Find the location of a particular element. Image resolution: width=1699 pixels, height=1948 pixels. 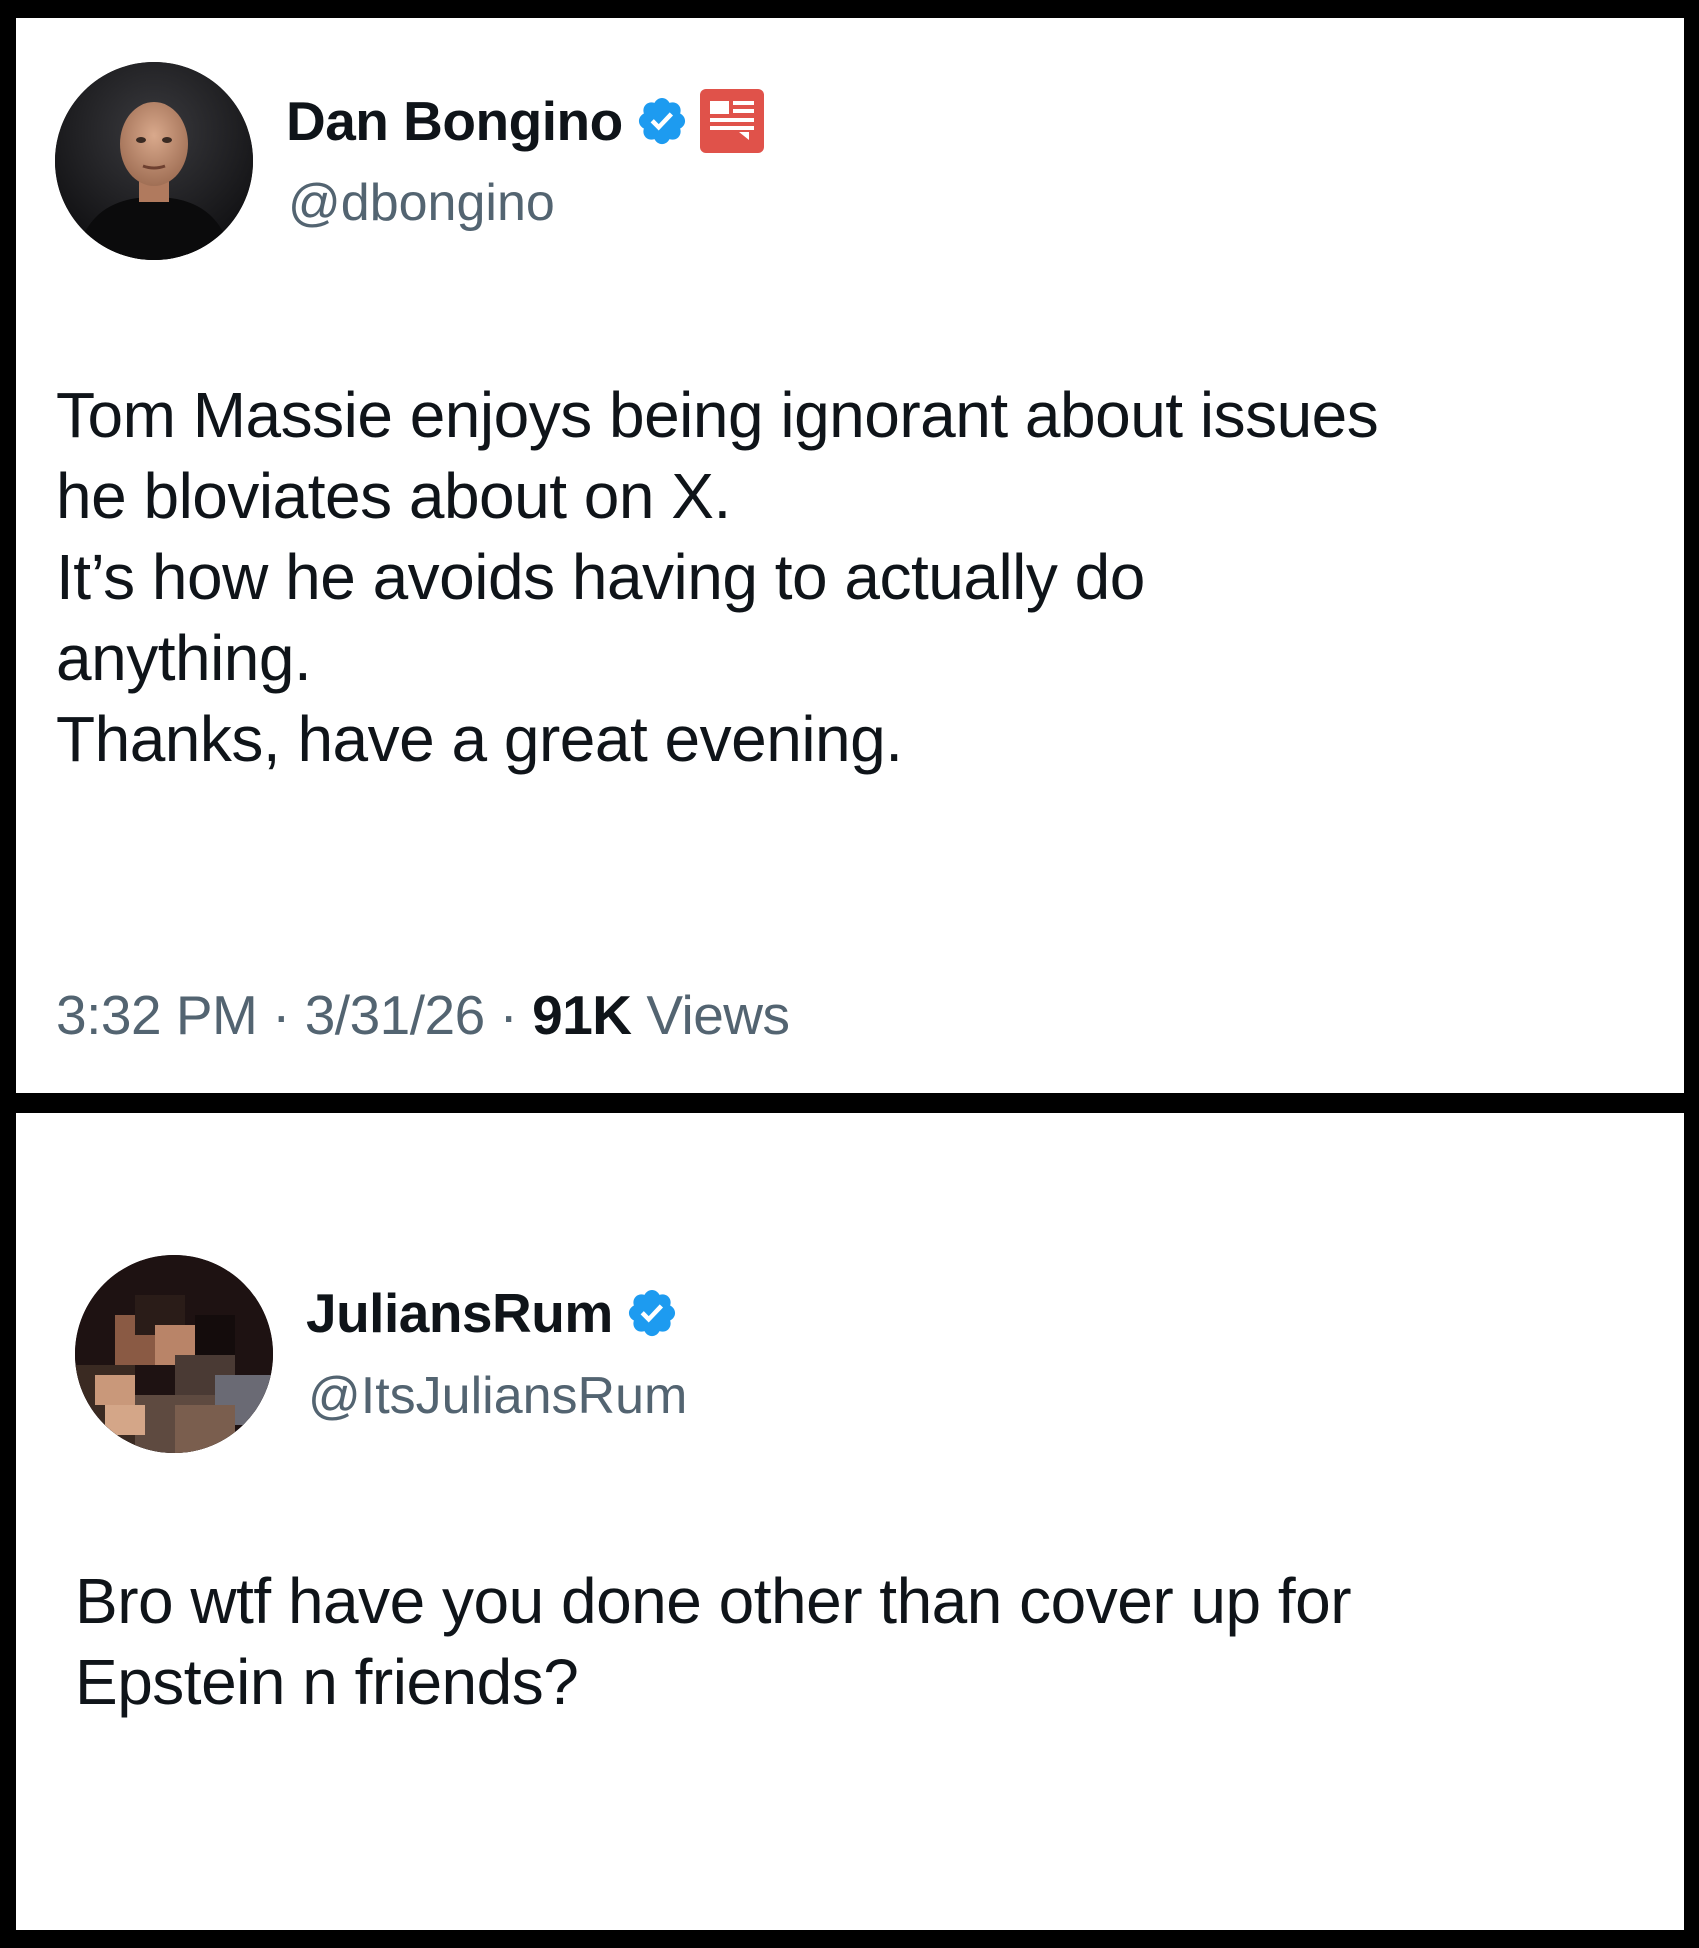

tweet-text-line: It’s how he avoids having to actually do is located at coordinates (600, 577).